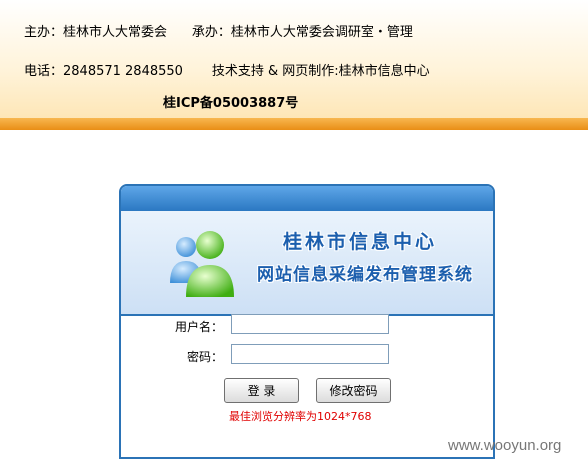 This screenshot has width=588, height=462. What do you see at coordinates (505, 445) in the screenshot?
I see `watermark: www.wooyun.org` at bounding box center [505, 445].